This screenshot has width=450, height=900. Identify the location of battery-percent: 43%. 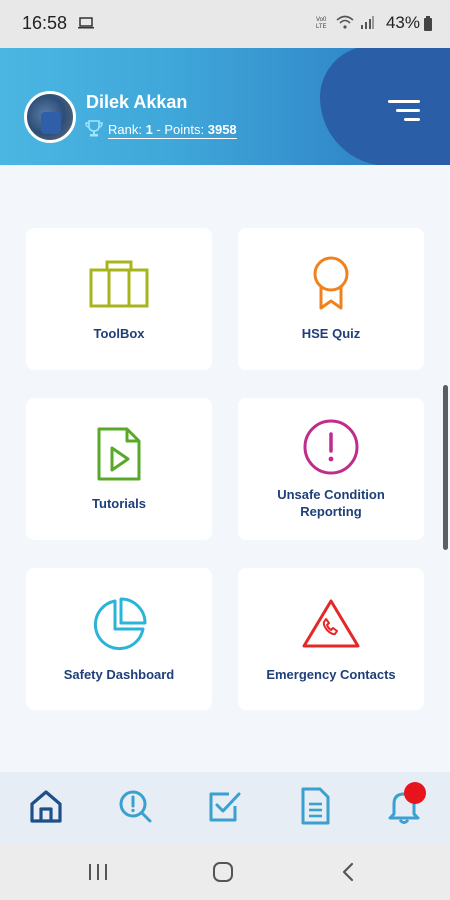
(402, 22).